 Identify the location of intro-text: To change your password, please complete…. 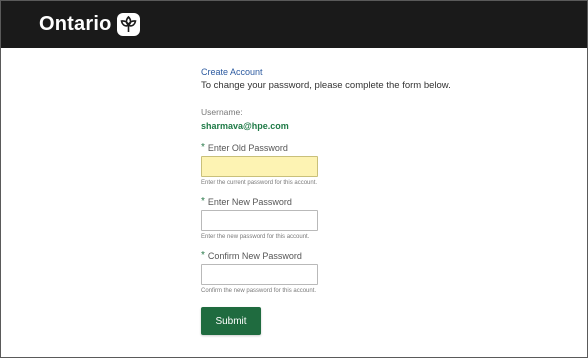
(326, 85).